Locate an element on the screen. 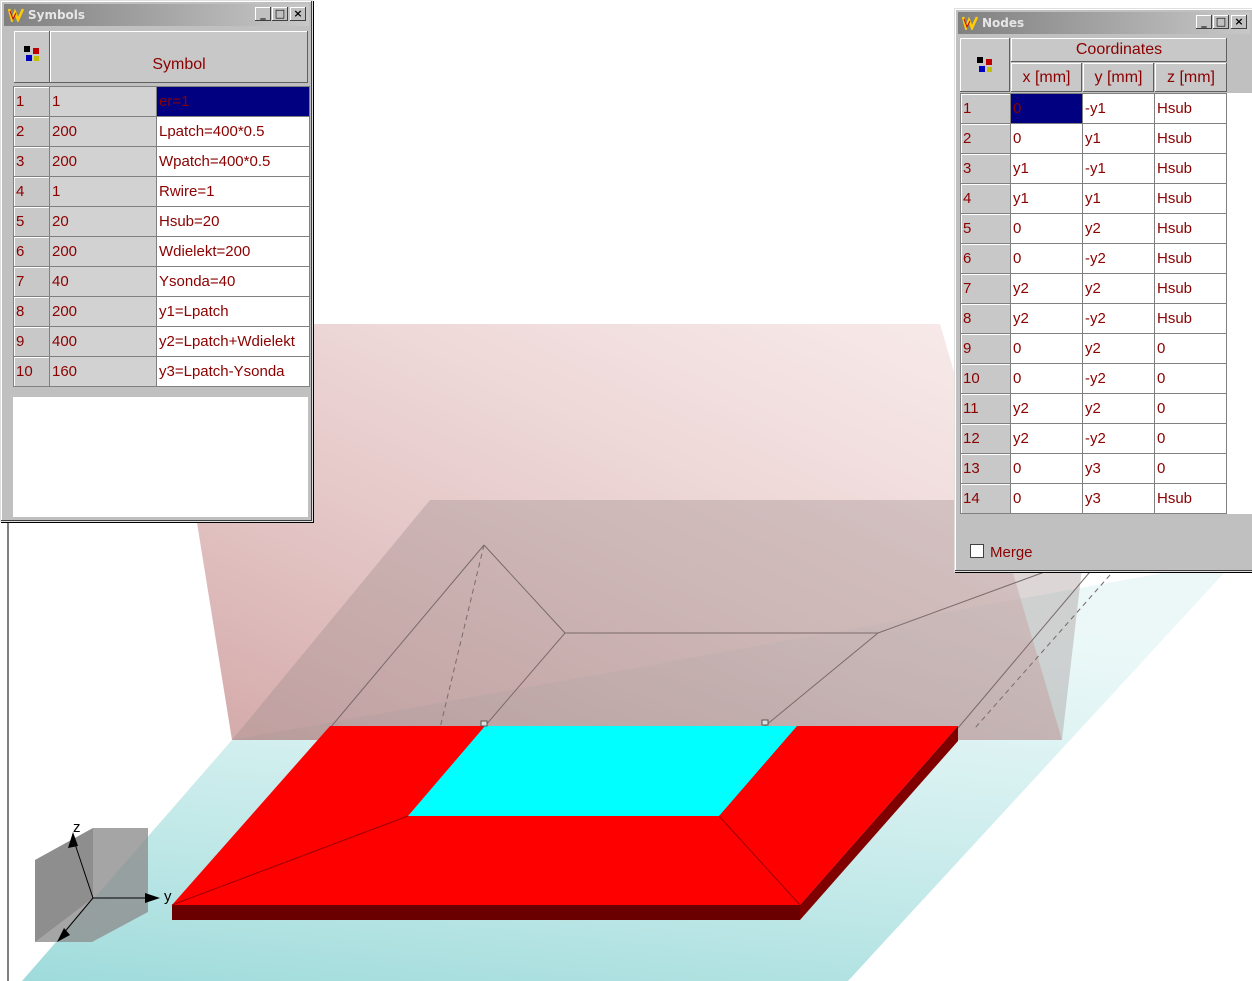 The height and width of the screenshot is (981, 1252). table-row: 8 y2 -y2 Hsub is located at coordinates (1106, 318).